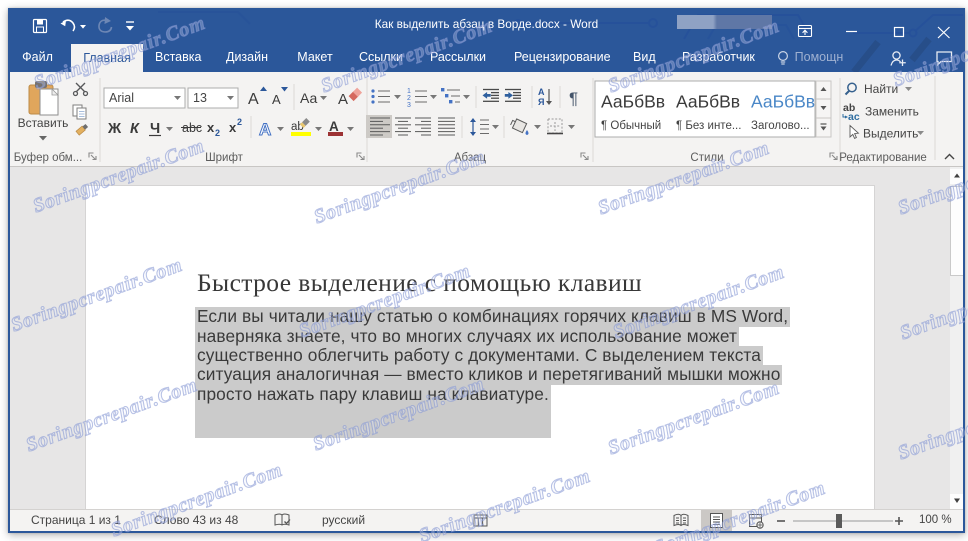  What do you see at coordinates (892, 112) in the screenshot?
I see `svg-text: Заменить` at bounding box center [892, 112].